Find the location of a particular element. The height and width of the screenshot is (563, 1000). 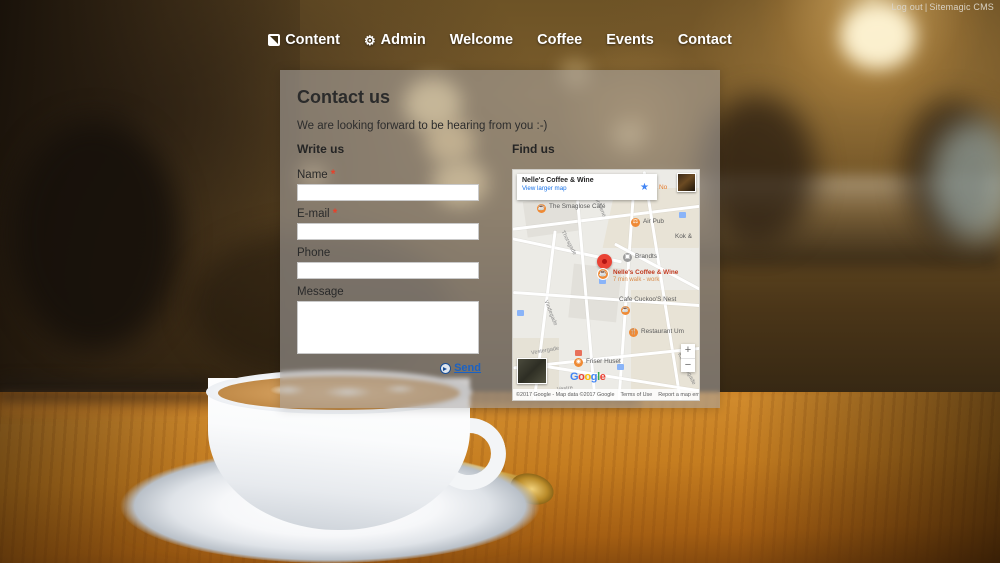

account-bar: Log out | Sitemagic CMS is located at coordinates (942, 7).